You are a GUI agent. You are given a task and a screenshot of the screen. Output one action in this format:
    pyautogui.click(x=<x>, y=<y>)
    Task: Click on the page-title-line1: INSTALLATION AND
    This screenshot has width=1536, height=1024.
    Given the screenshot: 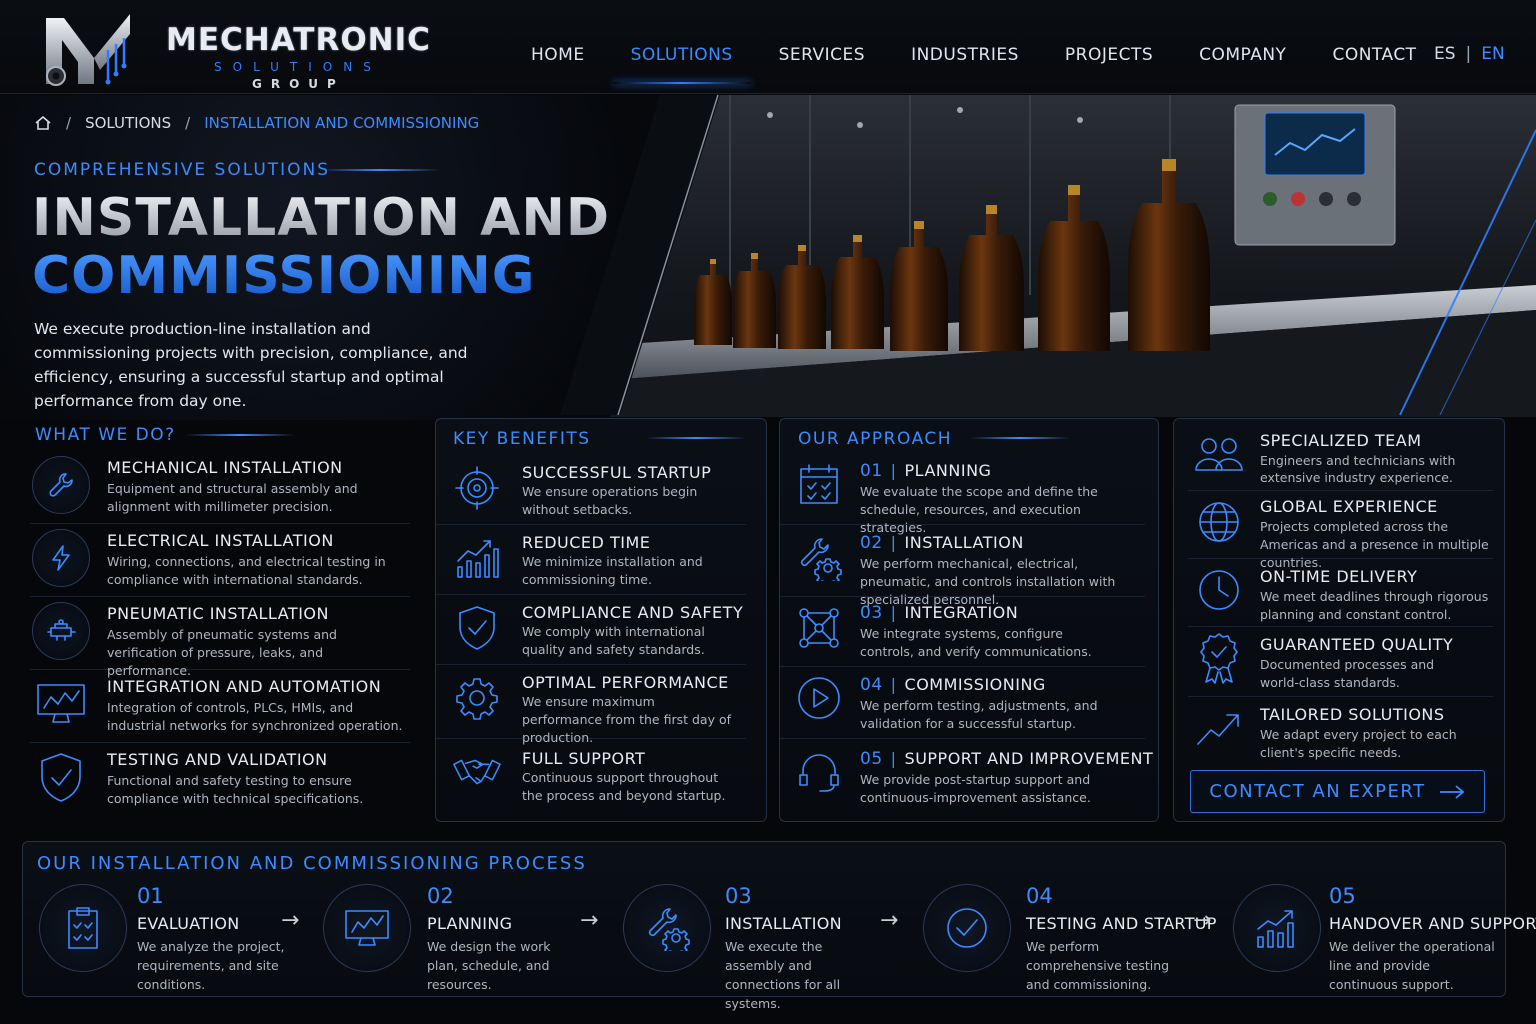 What is the action you would take?
    pyautogui.click(x=321, y=218)
    